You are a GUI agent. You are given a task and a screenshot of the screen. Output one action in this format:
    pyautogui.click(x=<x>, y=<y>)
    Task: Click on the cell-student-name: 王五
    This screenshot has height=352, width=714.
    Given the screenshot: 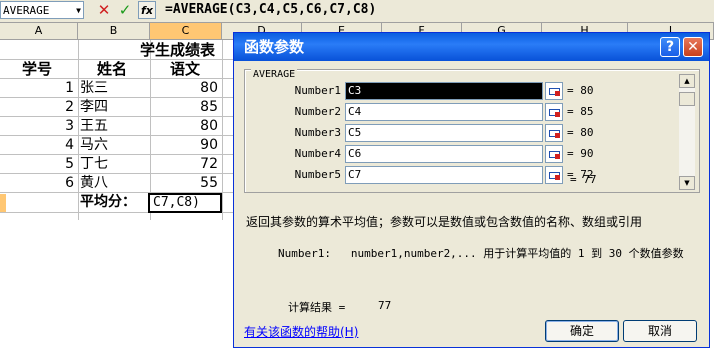 What is the action you would take?
    pyautogui.click(x=94, y=126)
    